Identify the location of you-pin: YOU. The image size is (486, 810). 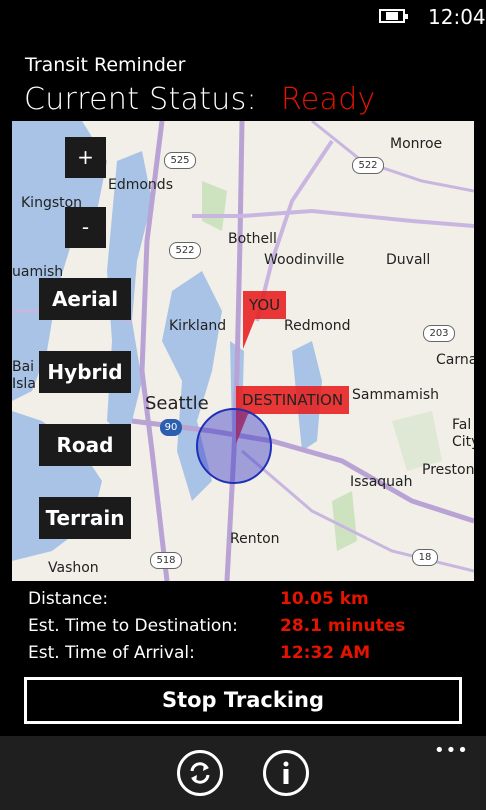
(265, 305).